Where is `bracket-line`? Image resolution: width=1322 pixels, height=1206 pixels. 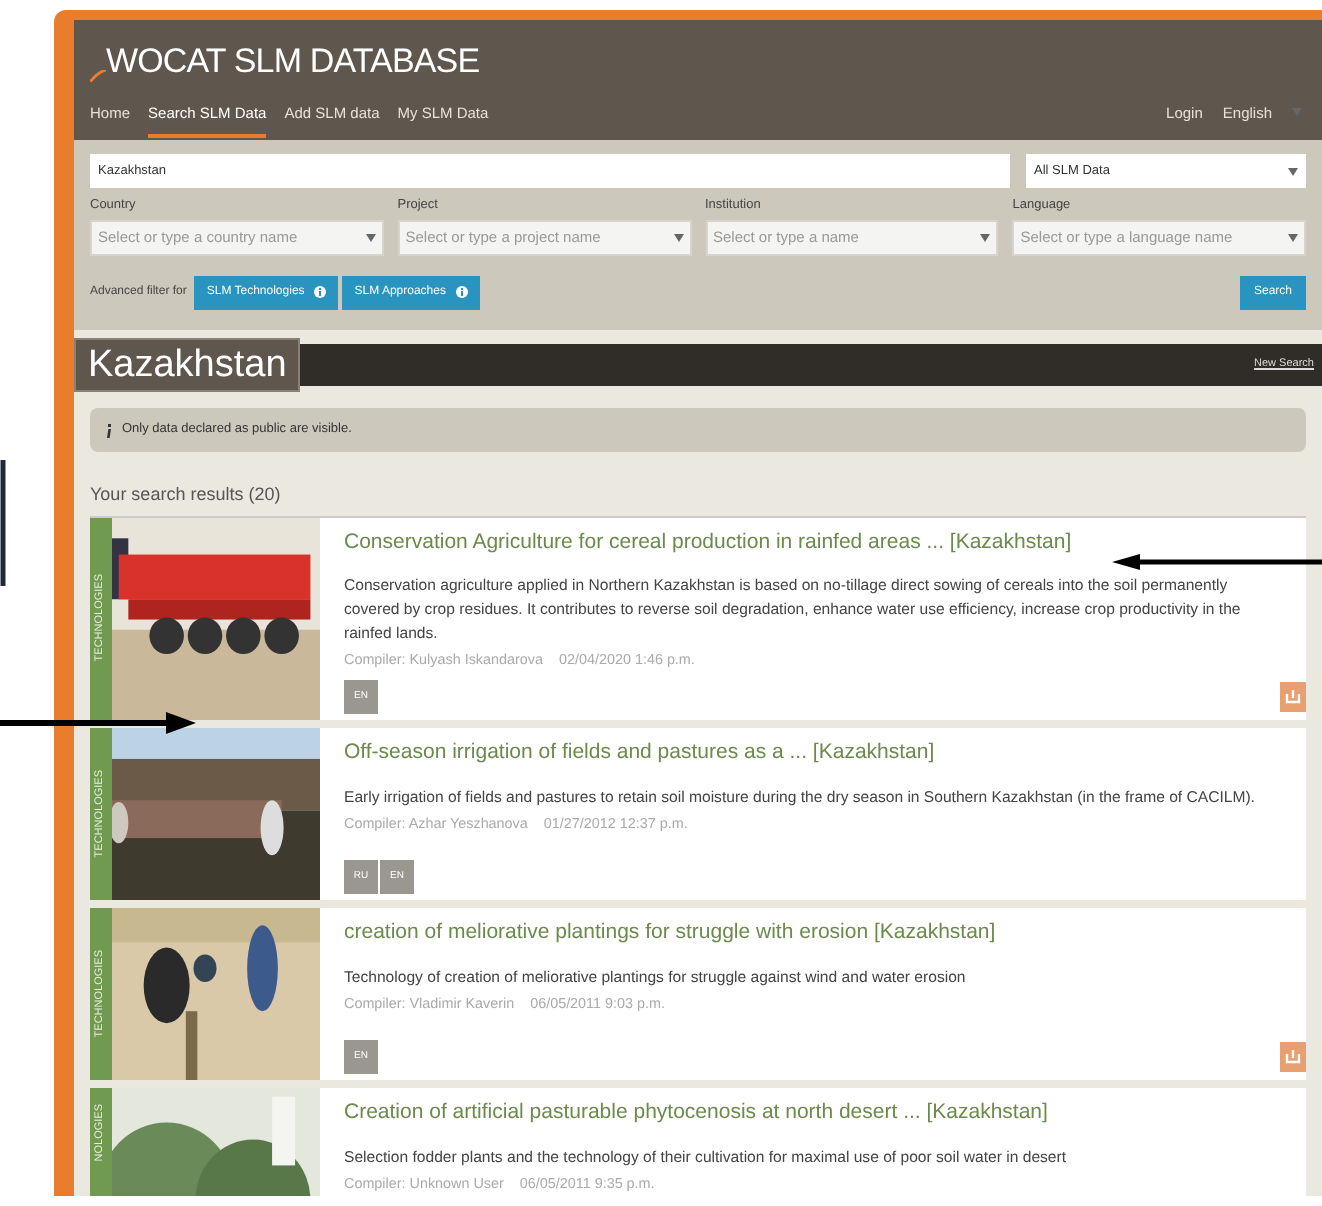 bracket-line is located at coordinates (3, 523).